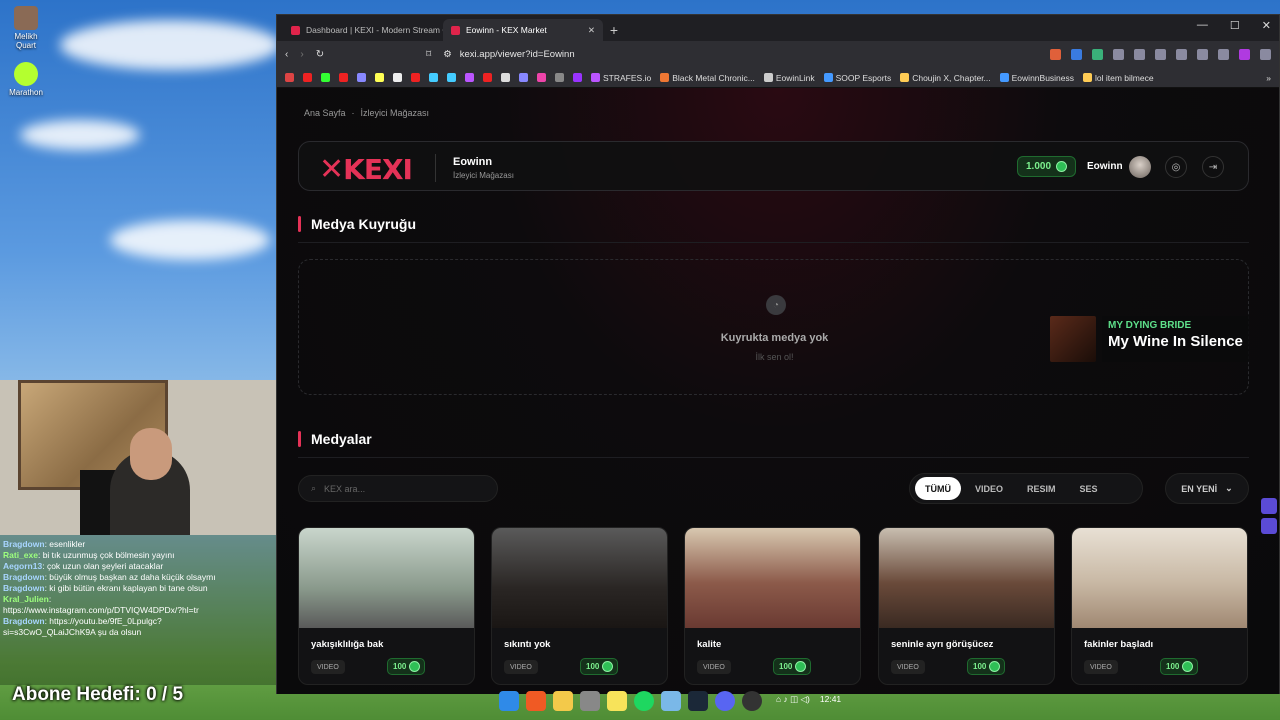  I want to click on media-card: seninle ayrı görüşücez VIDEO 100, so click(966, 606).